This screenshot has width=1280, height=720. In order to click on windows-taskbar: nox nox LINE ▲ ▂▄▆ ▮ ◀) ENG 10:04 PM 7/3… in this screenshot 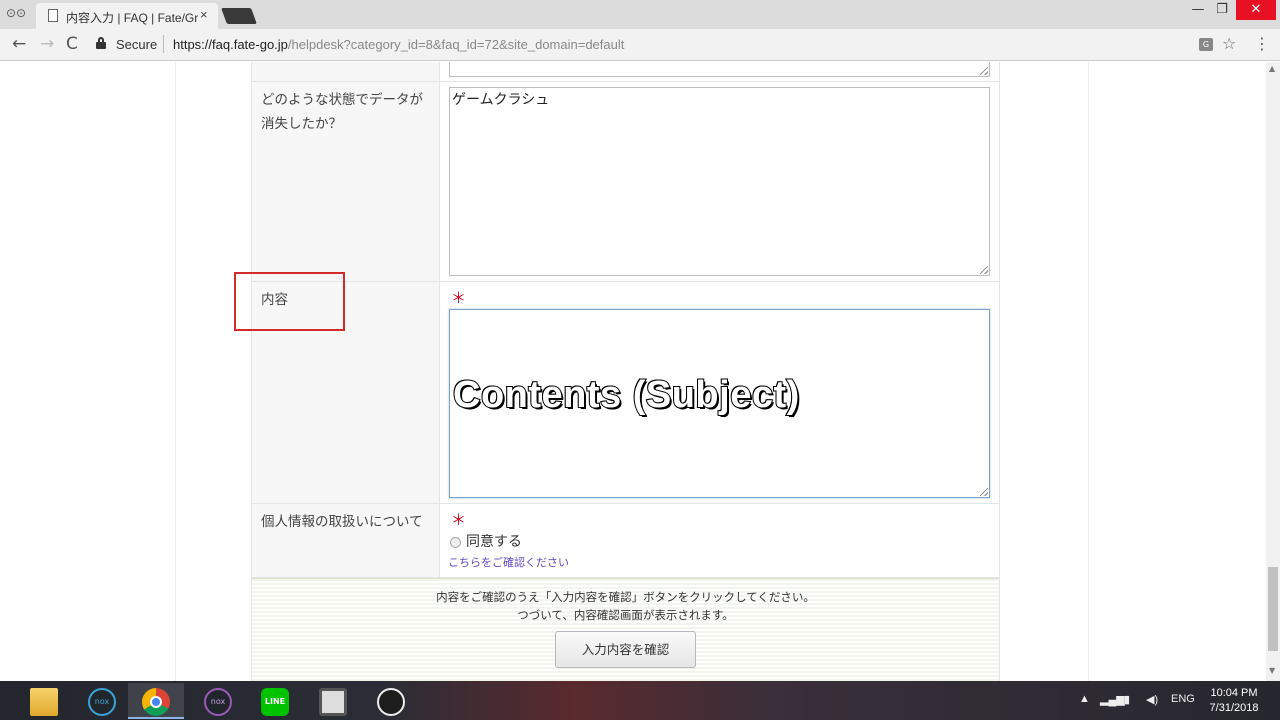, I will do `click(640, 700)`.